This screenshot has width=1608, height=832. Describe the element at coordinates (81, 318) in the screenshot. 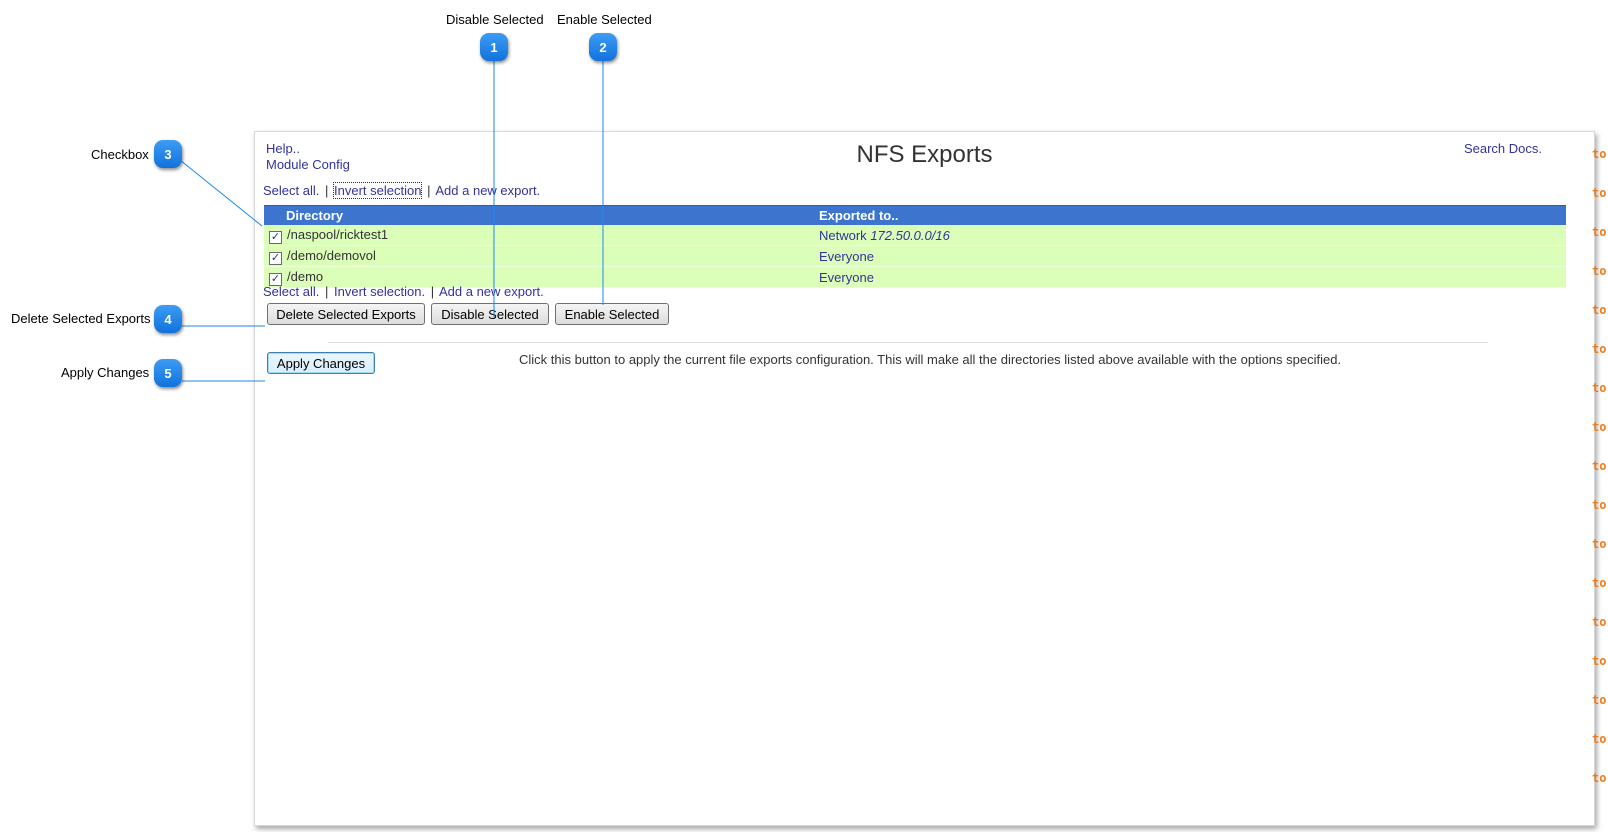

I see `callout-label-delete-selected: Delete Selected Exports` at that location.